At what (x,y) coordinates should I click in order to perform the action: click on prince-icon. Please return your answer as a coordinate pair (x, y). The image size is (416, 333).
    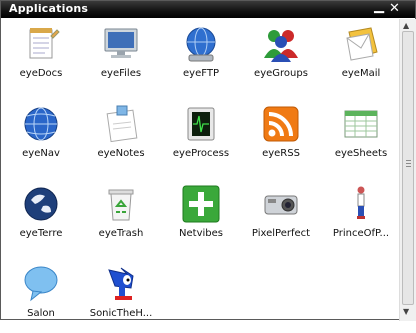
    Looking at the image, I should click on (361, 202).